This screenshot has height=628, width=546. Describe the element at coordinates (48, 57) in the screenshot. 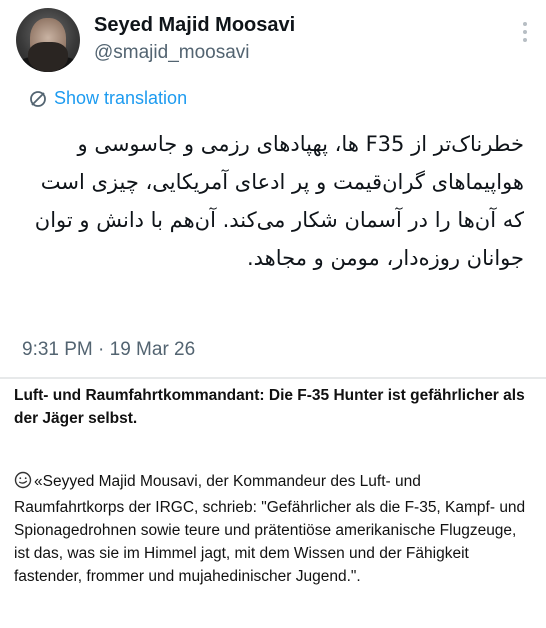

I see `avatar-beard` at that location.